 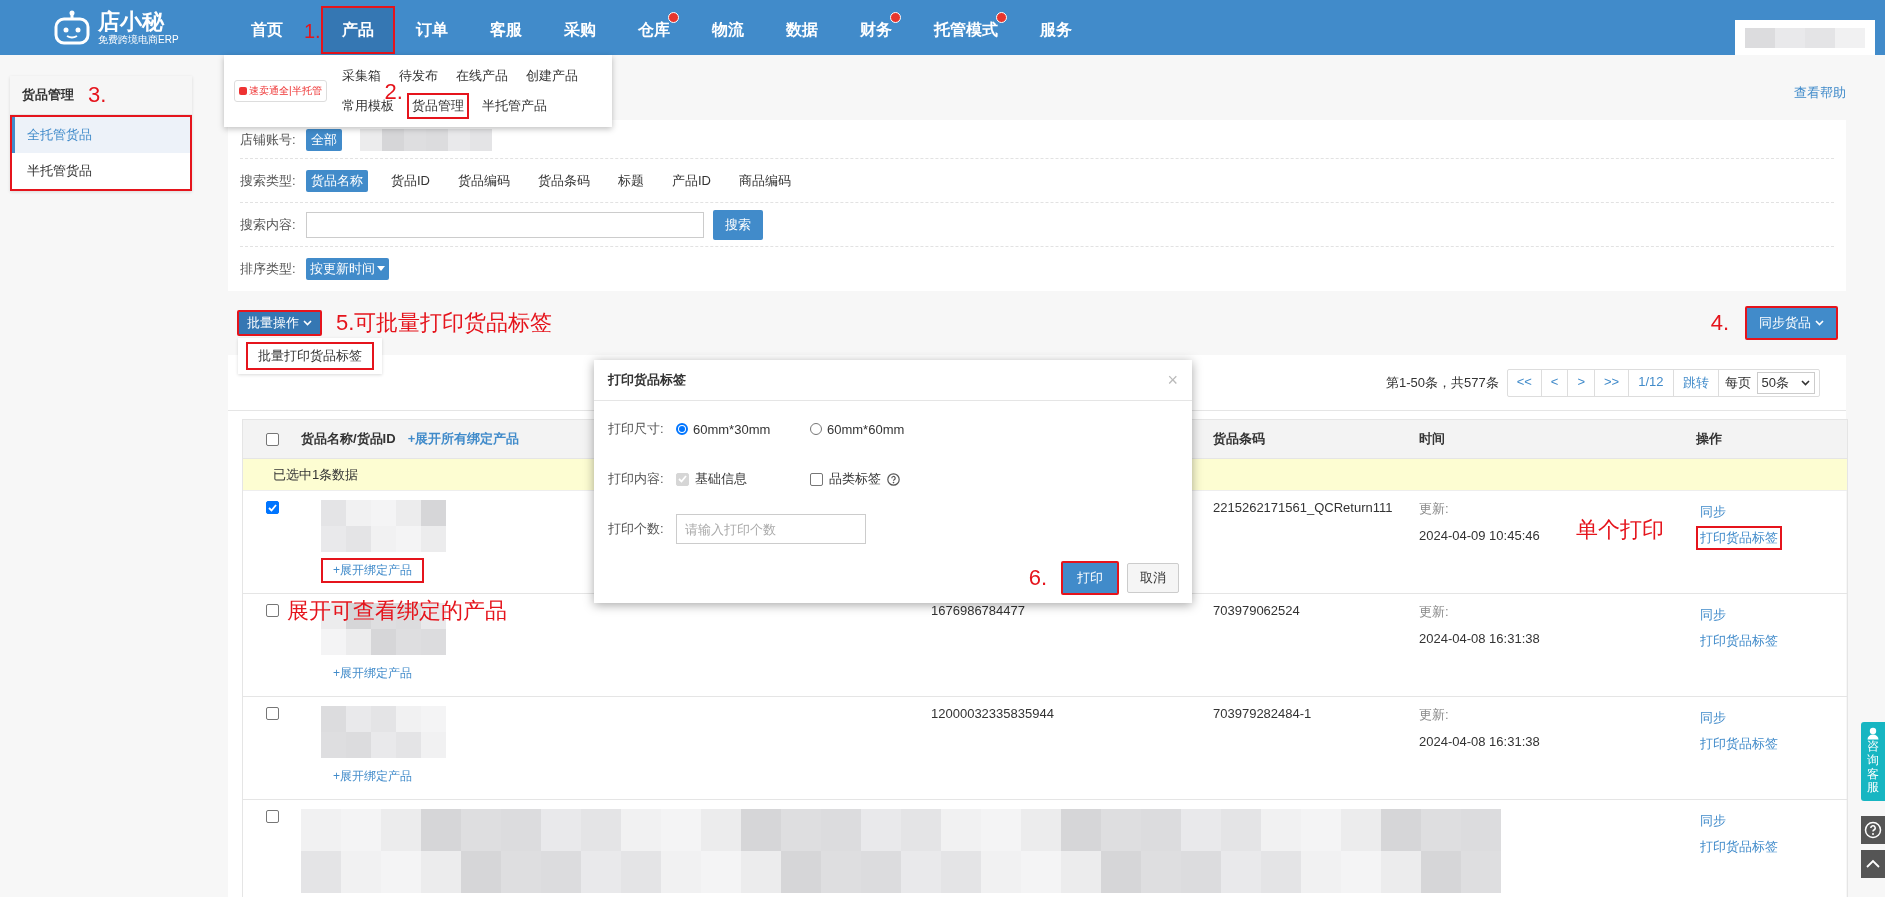 I want to click on print-button: 打印, so click(x=1090, y=578).